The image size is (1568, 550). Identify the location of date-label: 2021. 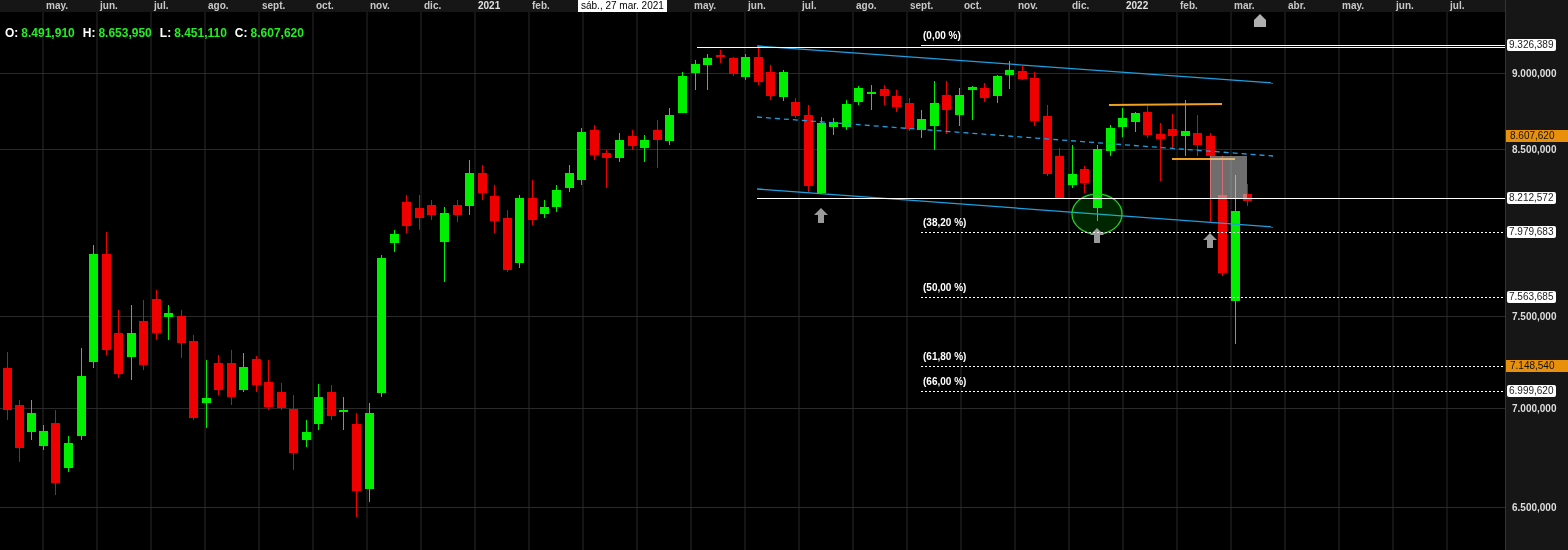
(489, 6).